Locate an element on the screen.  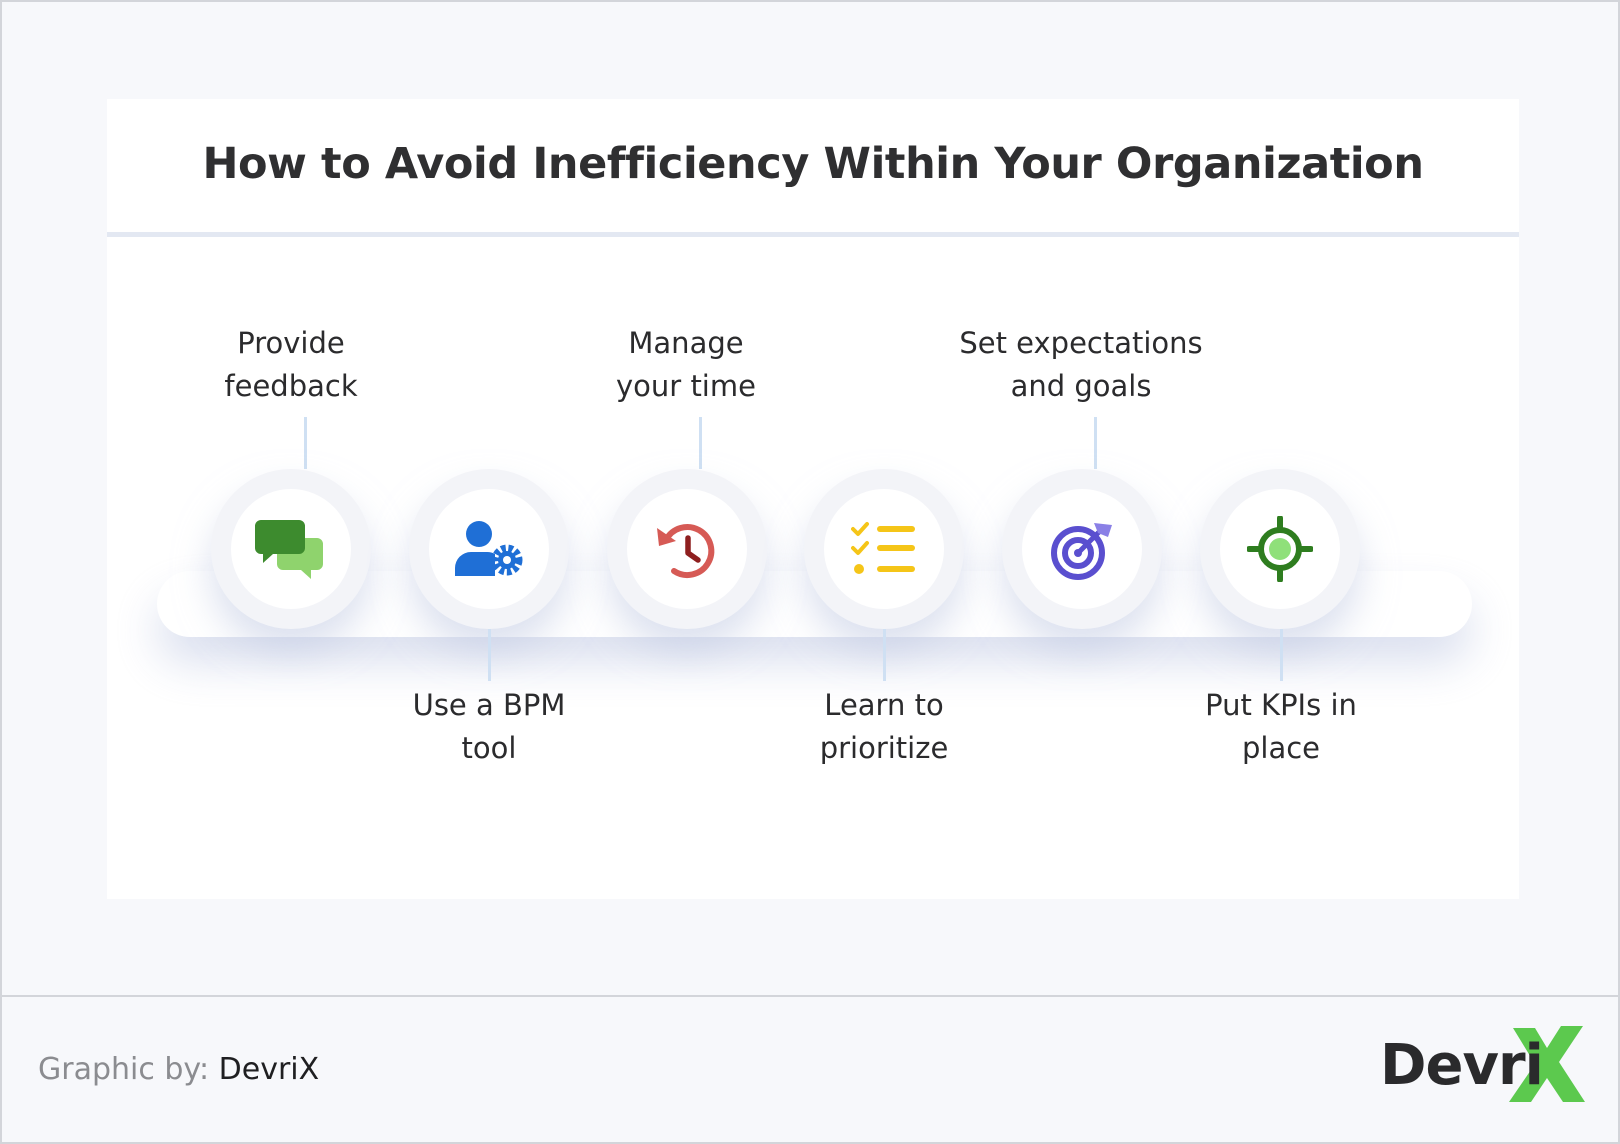
step-node-kpis is located at coordinates (1280, 549).